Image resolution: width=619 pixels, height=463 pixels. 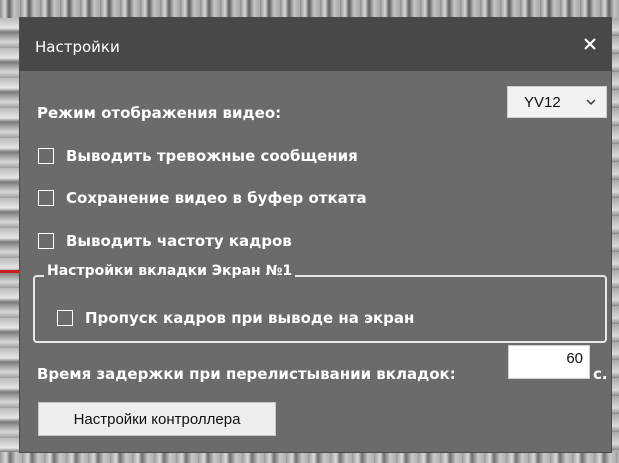 What do you see at coordinates (591, 102) in the screenshot?
I see `chevron-down-icon` at bounding box center [591, 102].